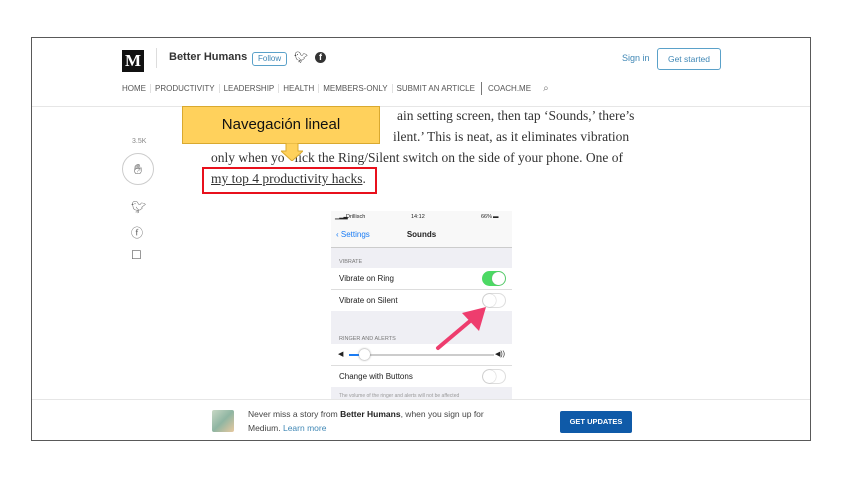 The height and width of the screenshot is (478, 842). I want to click on setting-row: Vibrate on Ring, so click(421, 279).